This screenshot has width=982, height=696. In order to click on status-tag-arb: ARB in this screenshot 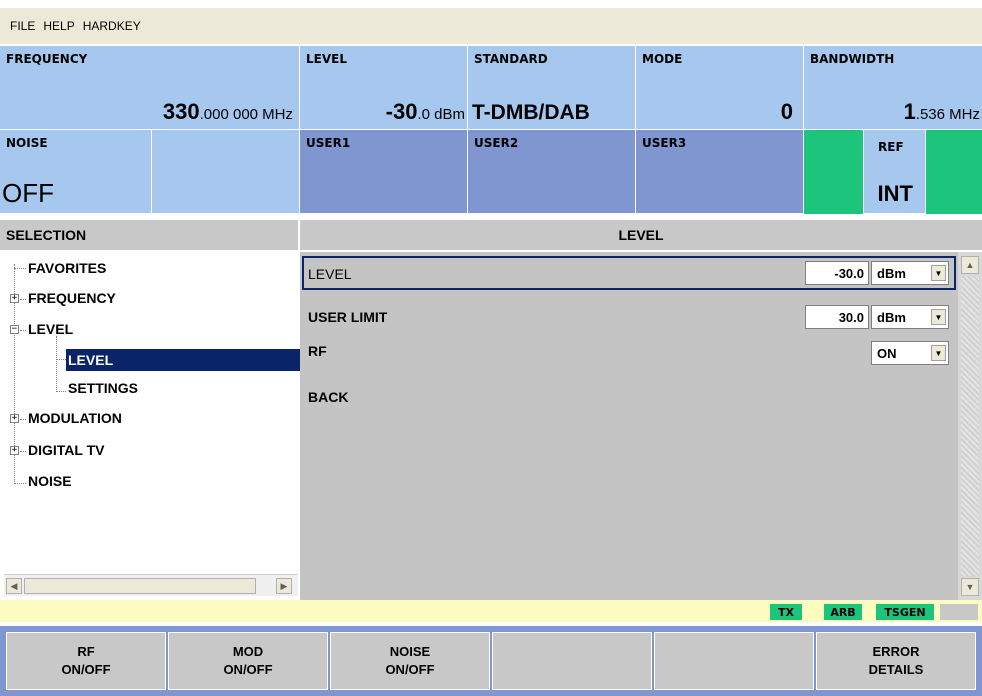, I will do `click(843, 612)`.